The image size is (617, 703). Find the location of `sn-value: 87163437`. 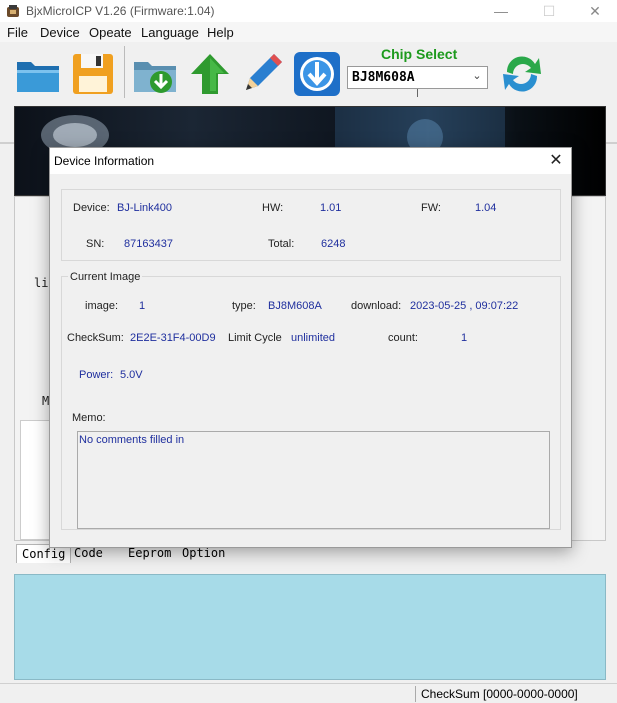

sn-value: 87163437 is located at coordinates (148, 244).